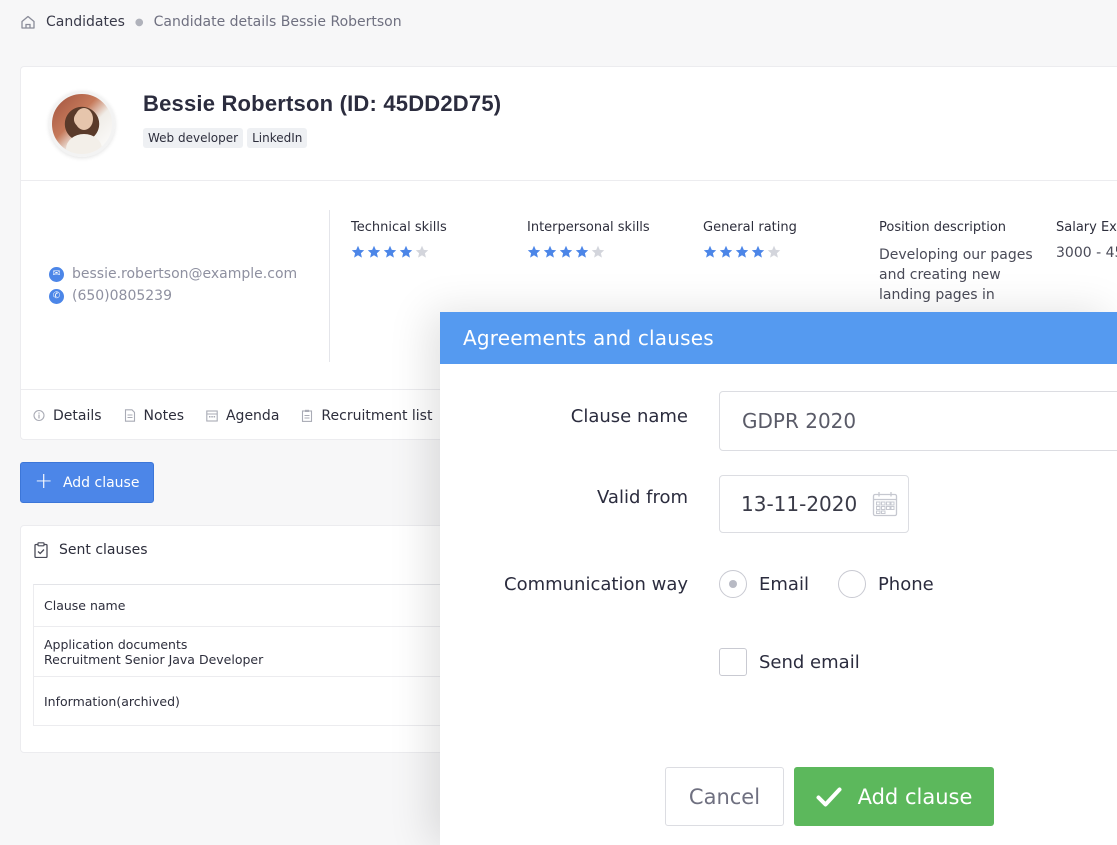 The height and width of the screenshot is (845, 1117). What do you see at coordinates (799, 421) in the screenshot?
I see `clause-name-value: GDPR 2020` at bounding box center [799, 421].